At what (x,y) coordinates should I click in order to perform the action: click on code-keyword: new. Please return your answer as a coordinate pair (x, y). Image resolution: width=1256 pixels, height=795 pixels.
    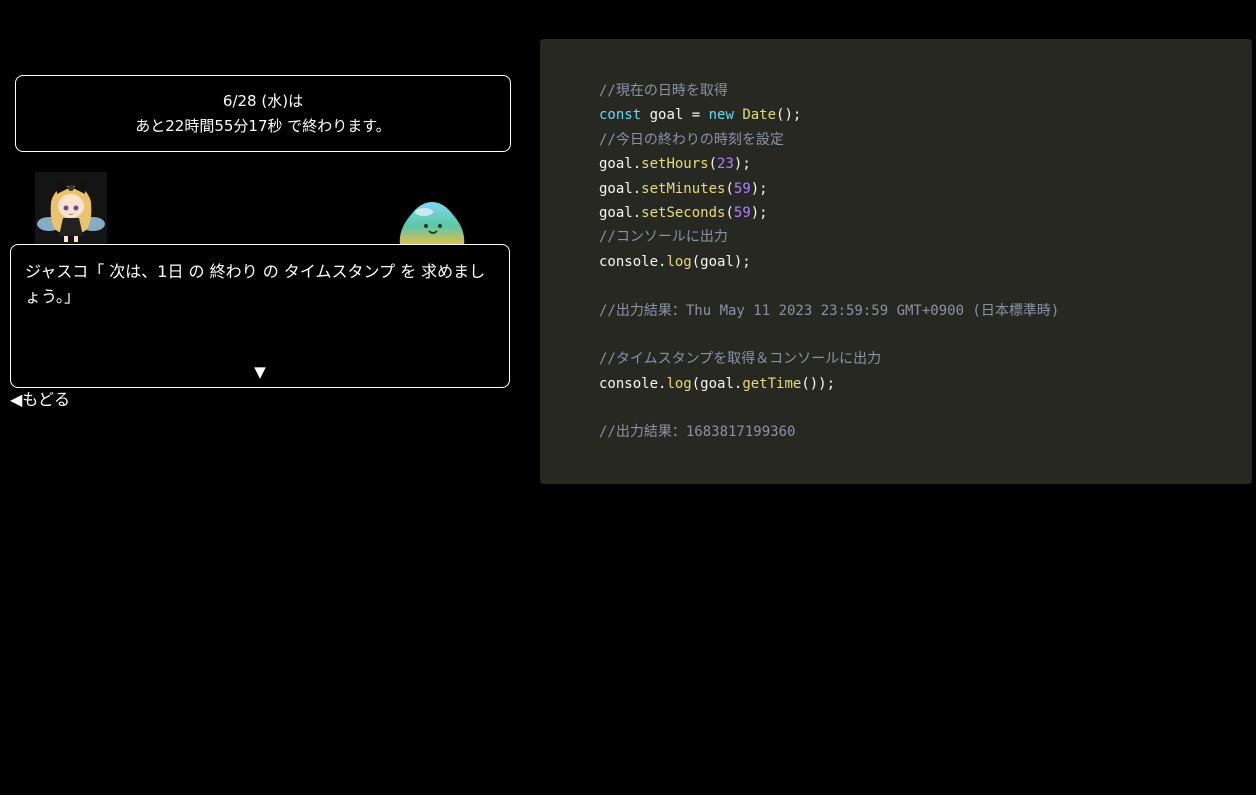
    Looking at the image, I should click on (721, 115).